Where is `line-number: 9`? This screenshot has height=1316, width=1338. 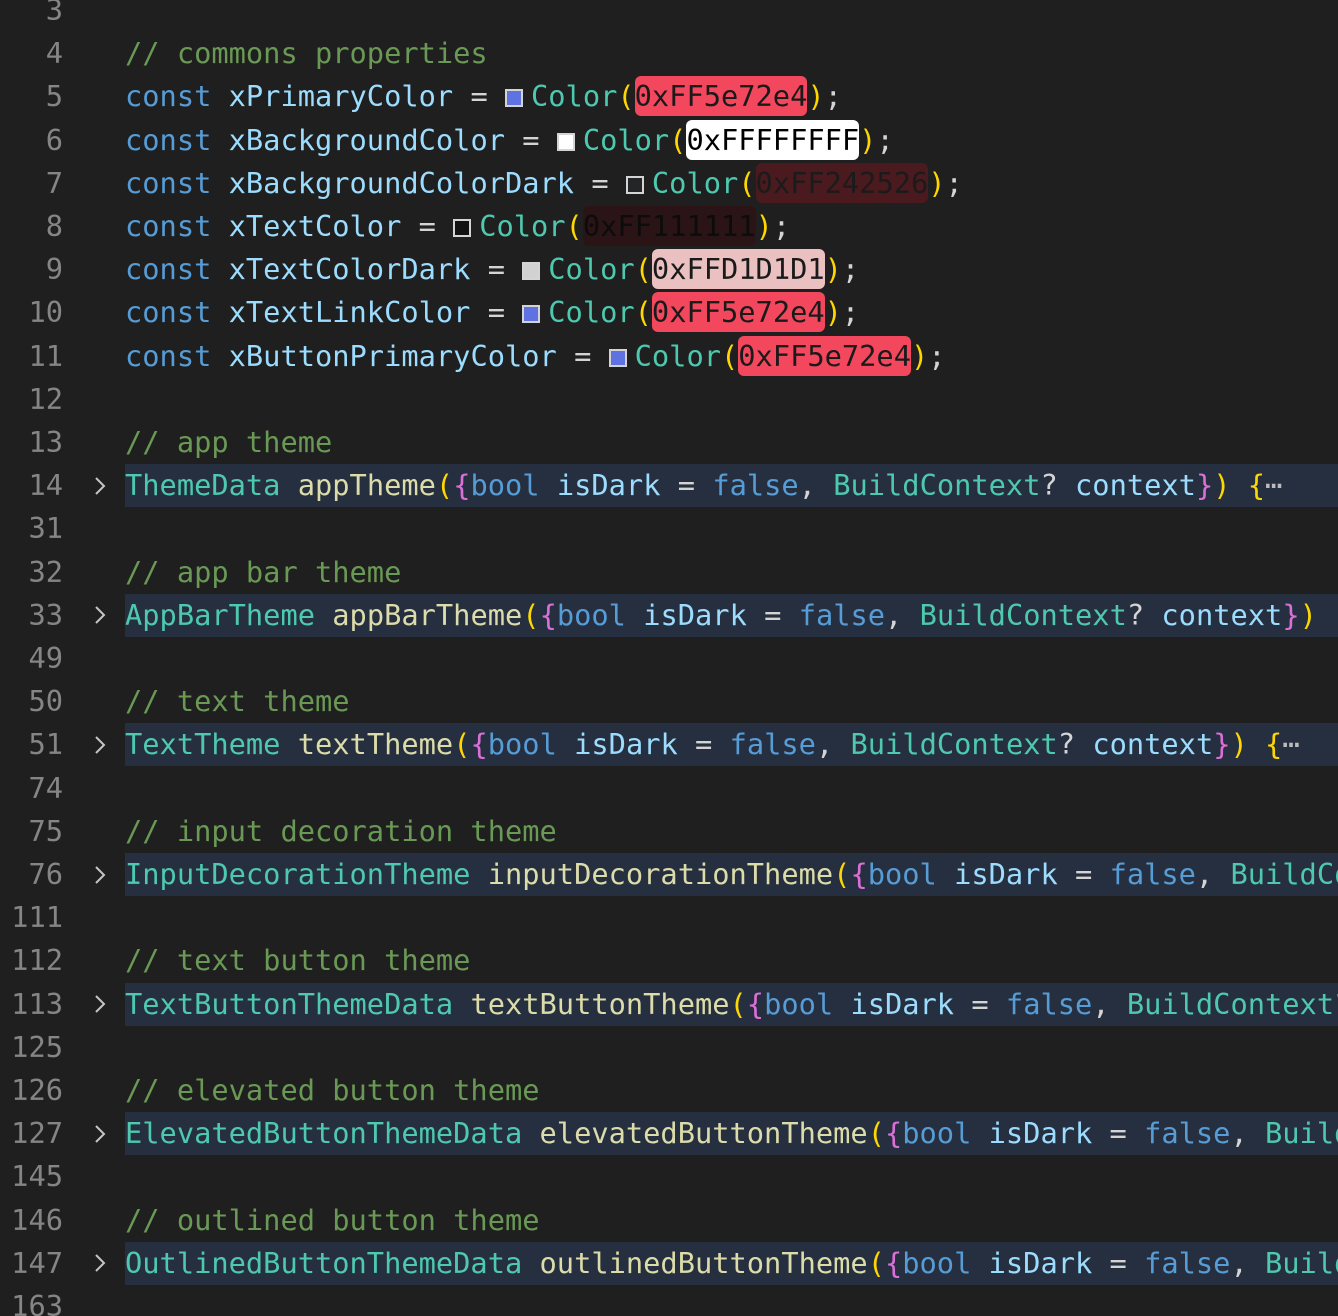
line-number: 9 is located at coordinates (54, 269).